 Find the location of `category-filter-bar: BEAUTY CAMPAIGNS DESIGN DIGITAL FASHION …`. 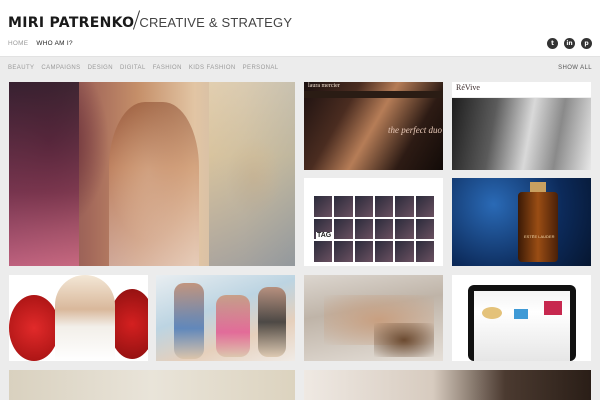

category-filter-bar: BEAUTY CAMPAIGNS DESIGN DIGITAL FASHION … is located at coordinates (143, 68).